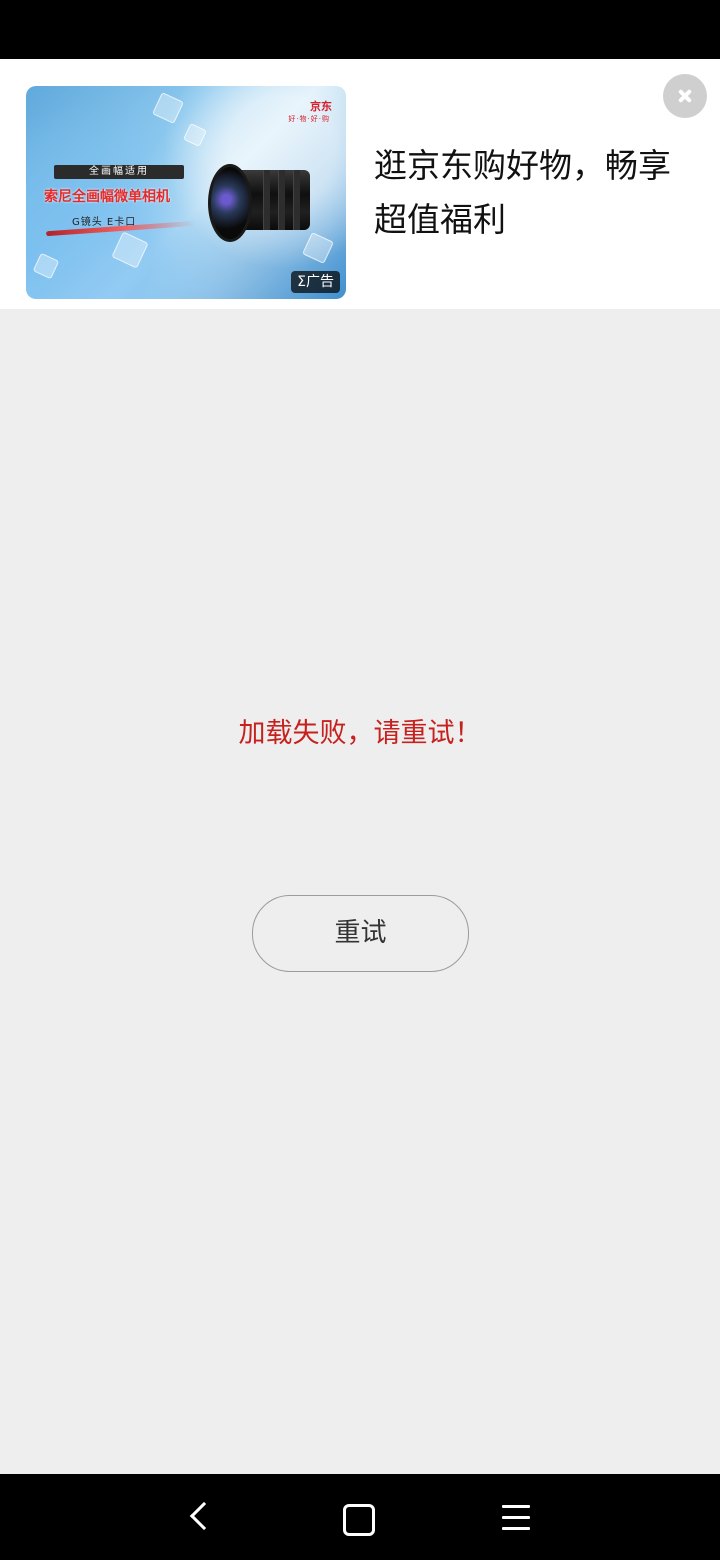 The height and width of the screenshot is (1560, 720). I want to click on close-ad-button, so click(685, 96).